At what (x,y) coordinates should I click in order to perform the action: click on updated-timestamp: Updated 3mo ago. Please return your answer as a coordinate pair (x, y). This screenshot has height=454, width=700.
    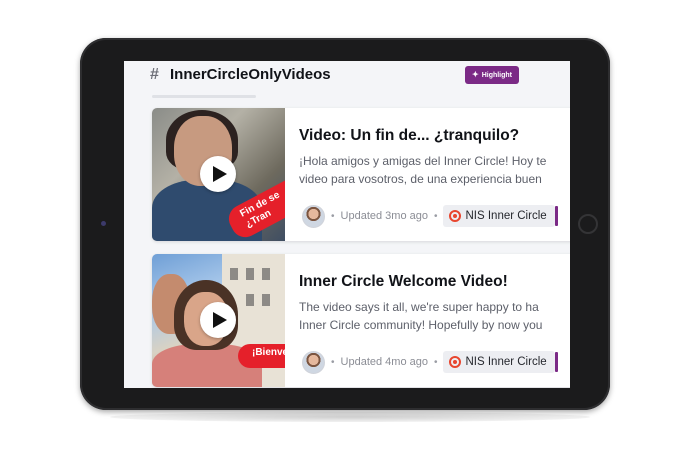
    Looking at the image, I should click on (384, 216).